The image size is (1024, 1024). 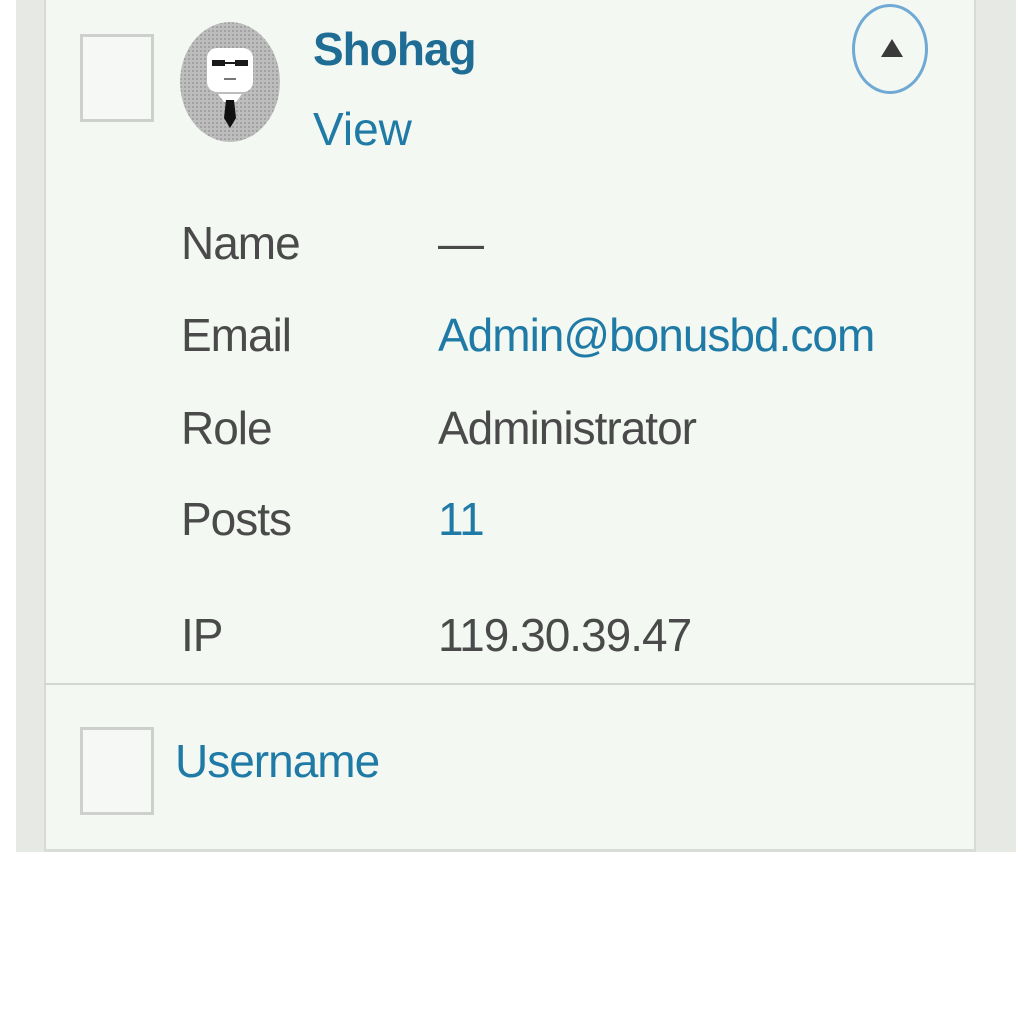 I want to click on username-link: Shohag, so click(x=395, y=49).